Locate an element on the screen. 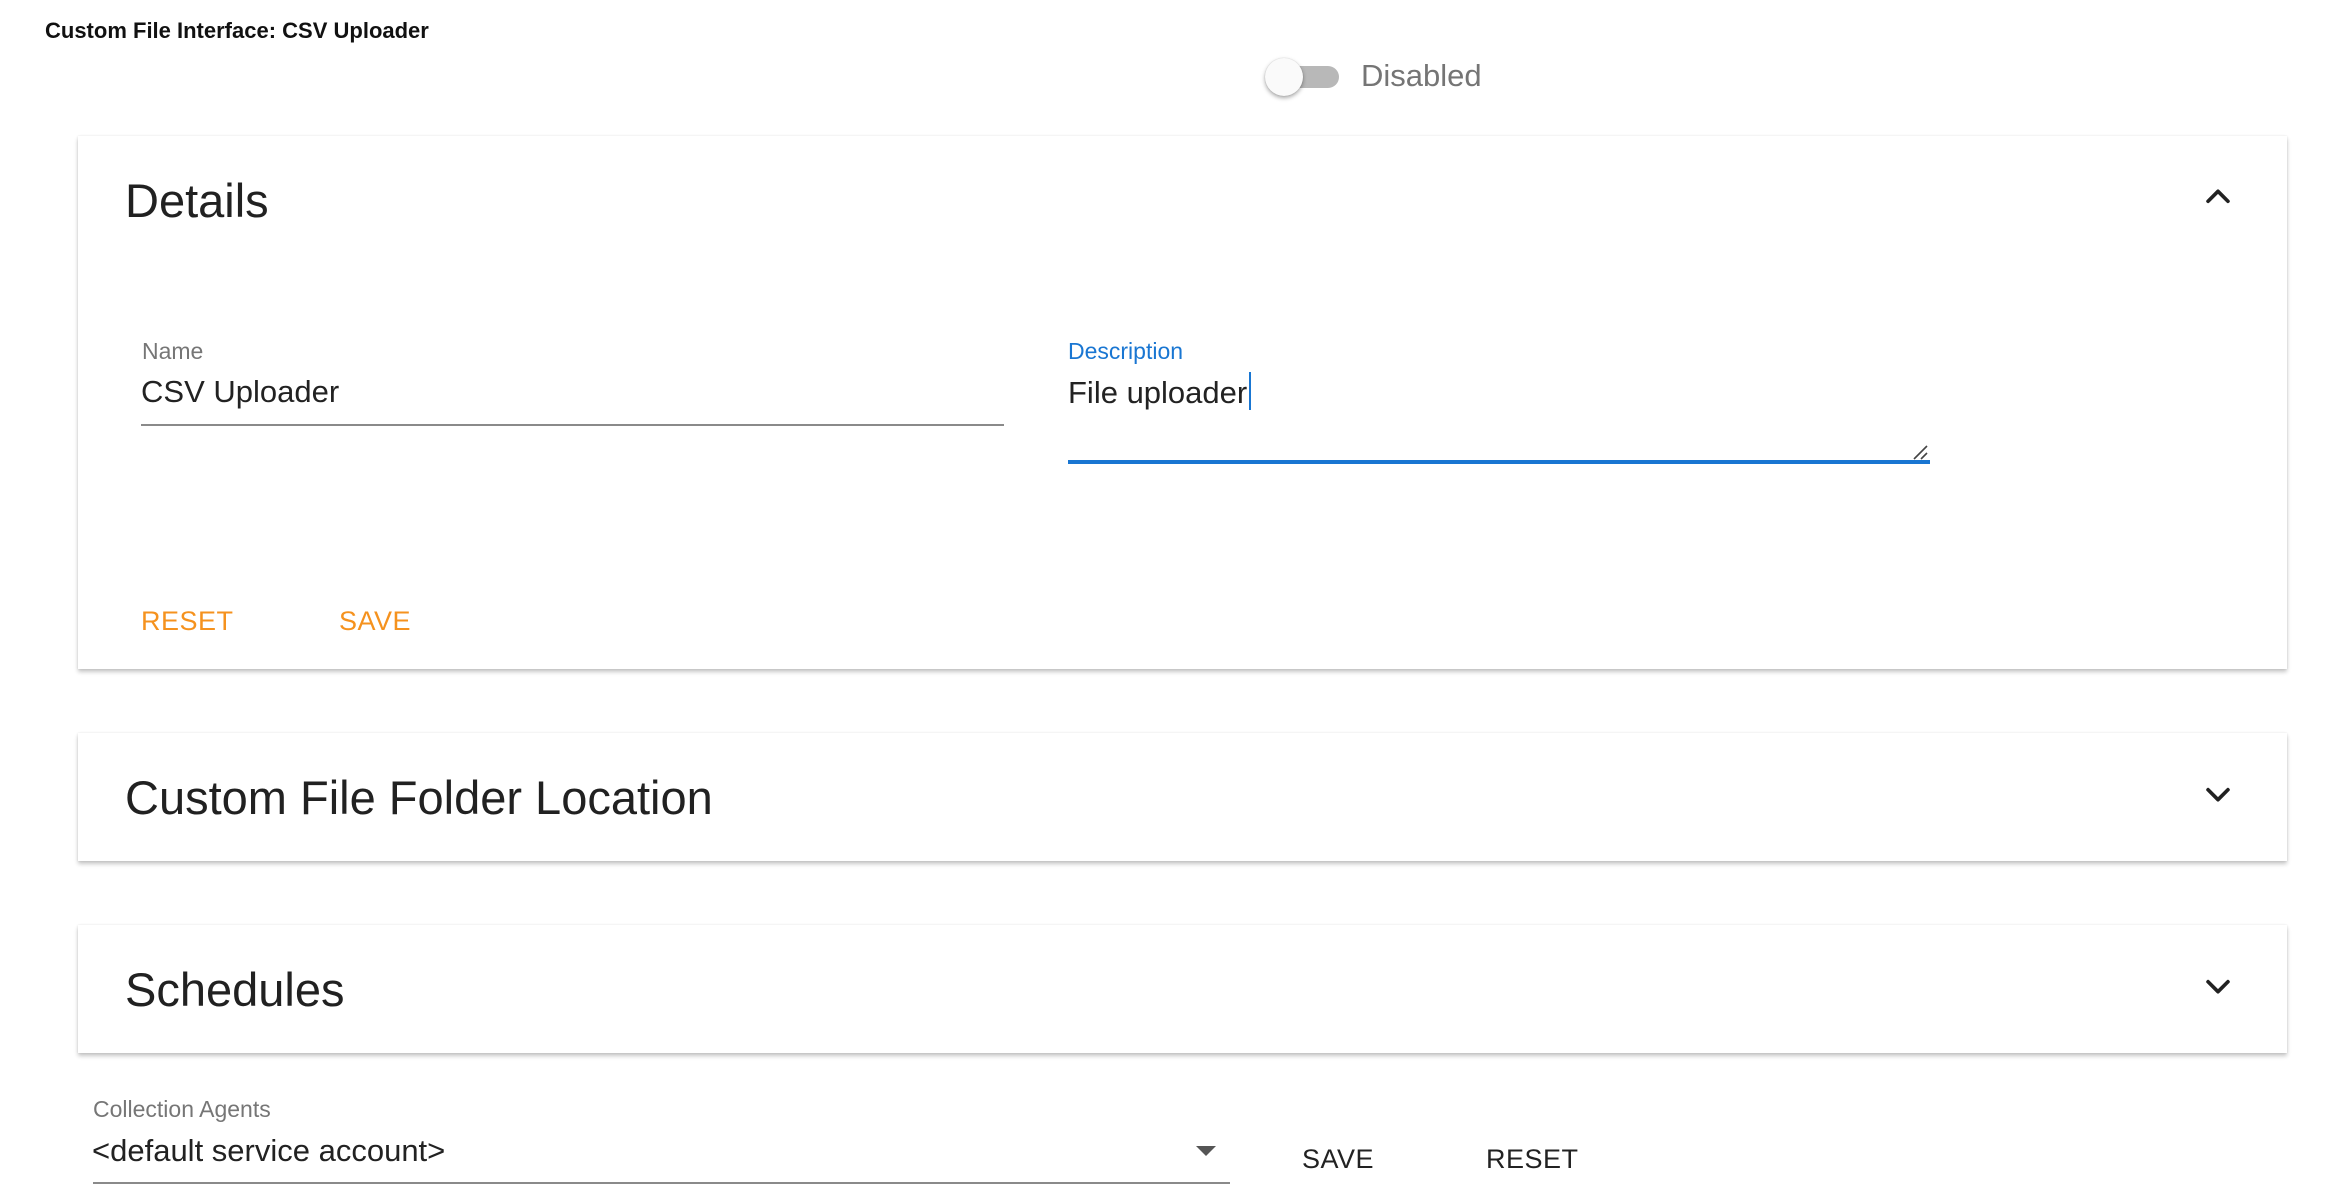 This screenshot has height=1202, width=2332. folder-location-panel: Custom File Folder Location is located at coordinates (1182, 797).